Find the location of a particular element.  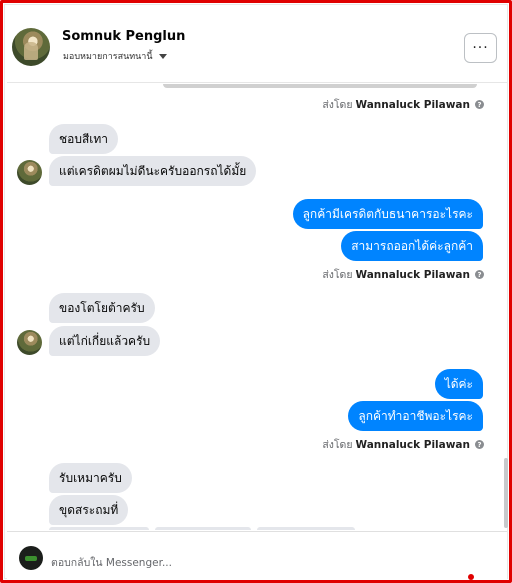

assign-conversation-dropdown: มอบหมายการสนทนานี้ is located at coordinates (115, 56).